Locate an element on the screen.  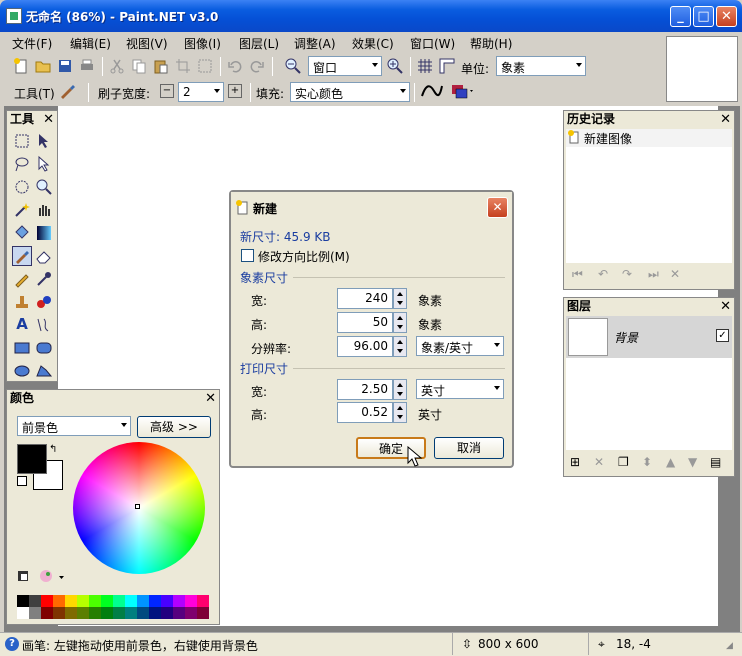
color-mode-combo: 前景色 is located at coordinates (74, 426).